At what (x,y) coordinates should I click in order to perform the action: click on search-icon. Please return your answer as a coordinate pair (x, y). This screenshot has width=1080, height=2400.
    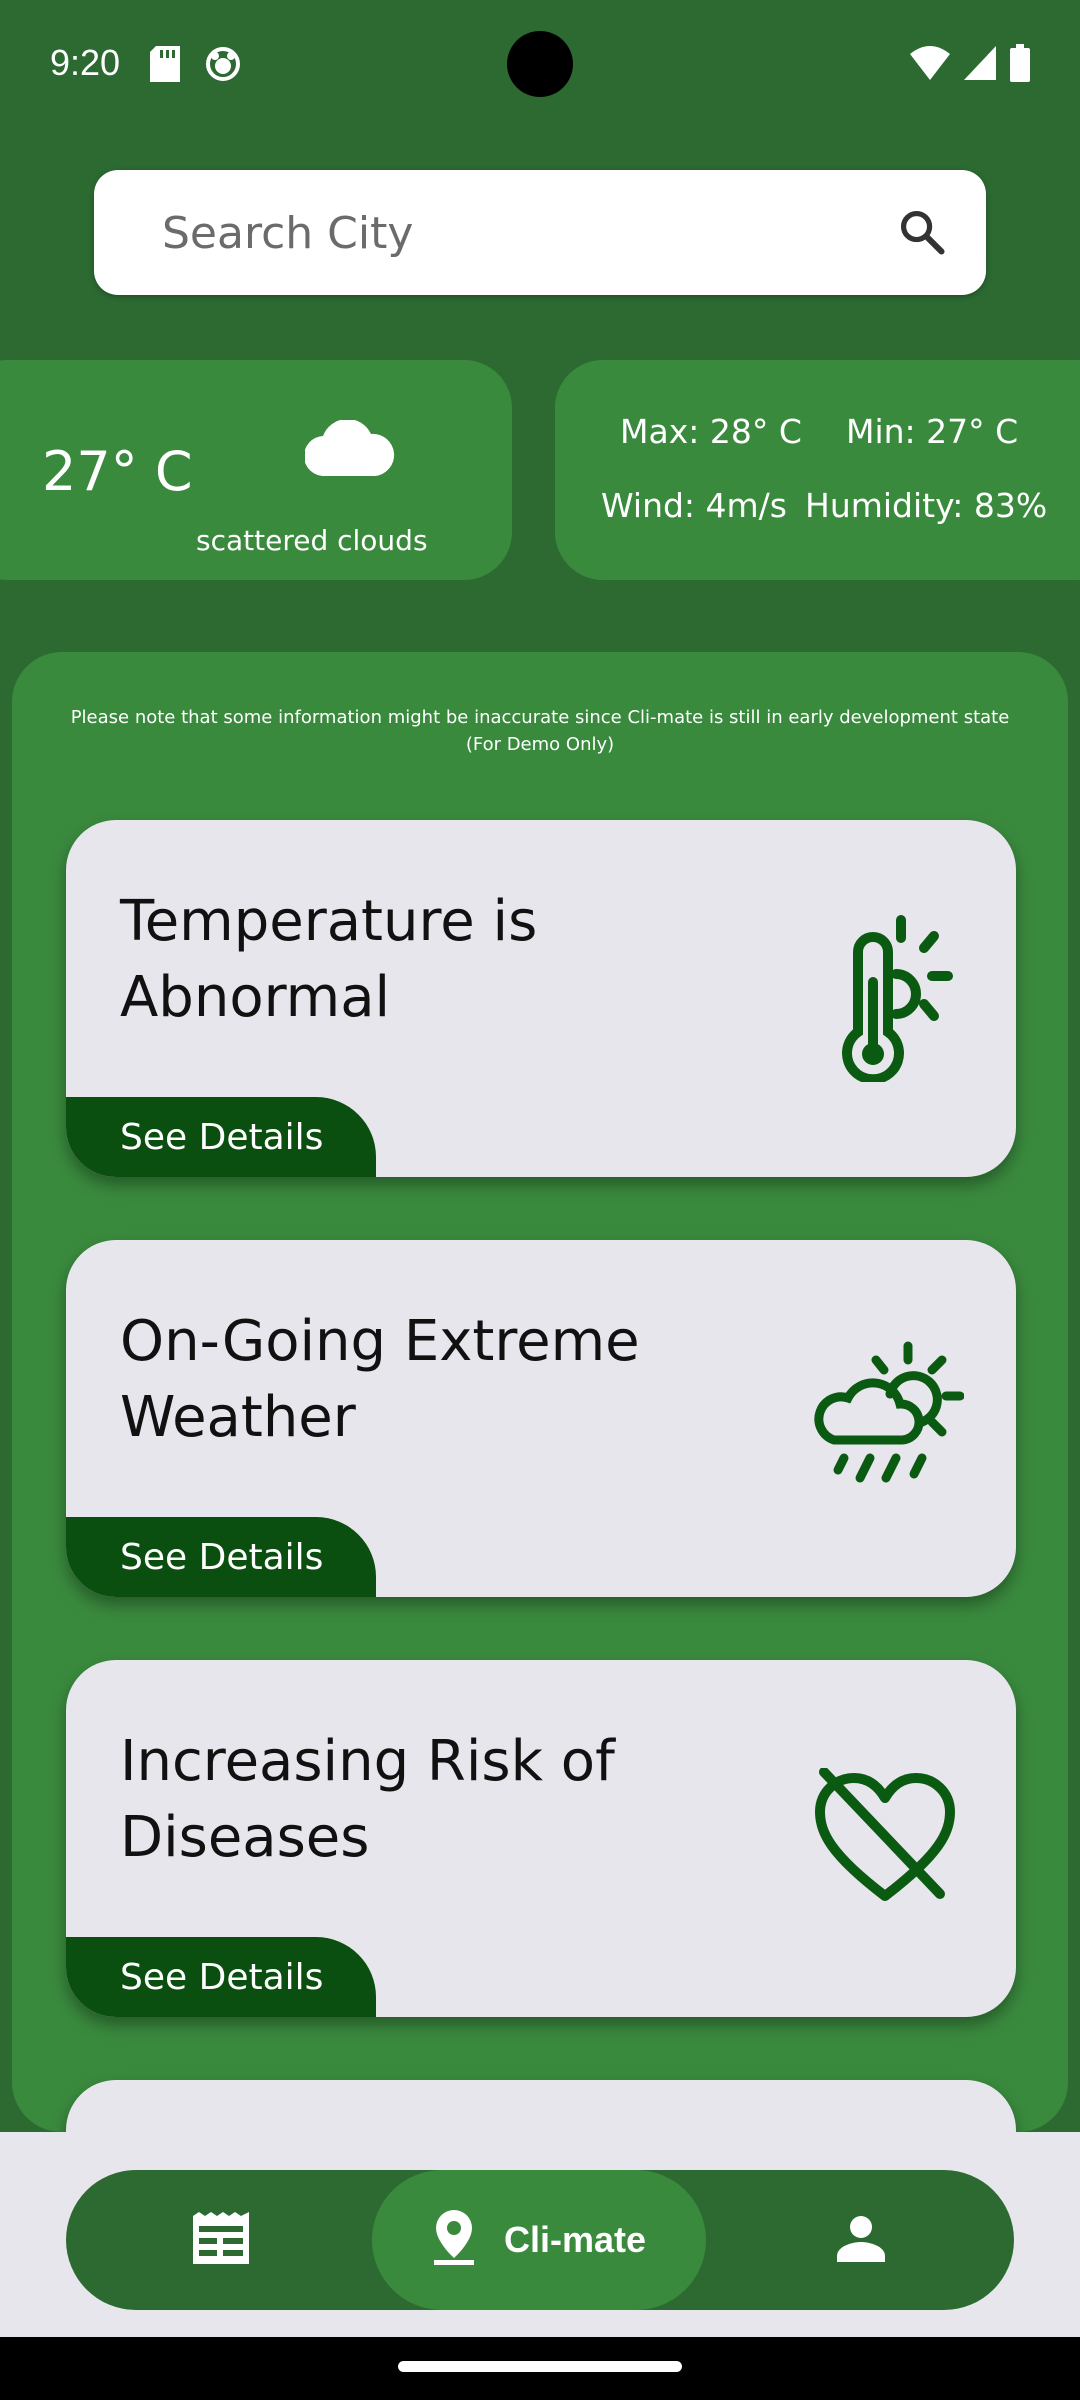
    Looking at the image, I should click on (922, 234).